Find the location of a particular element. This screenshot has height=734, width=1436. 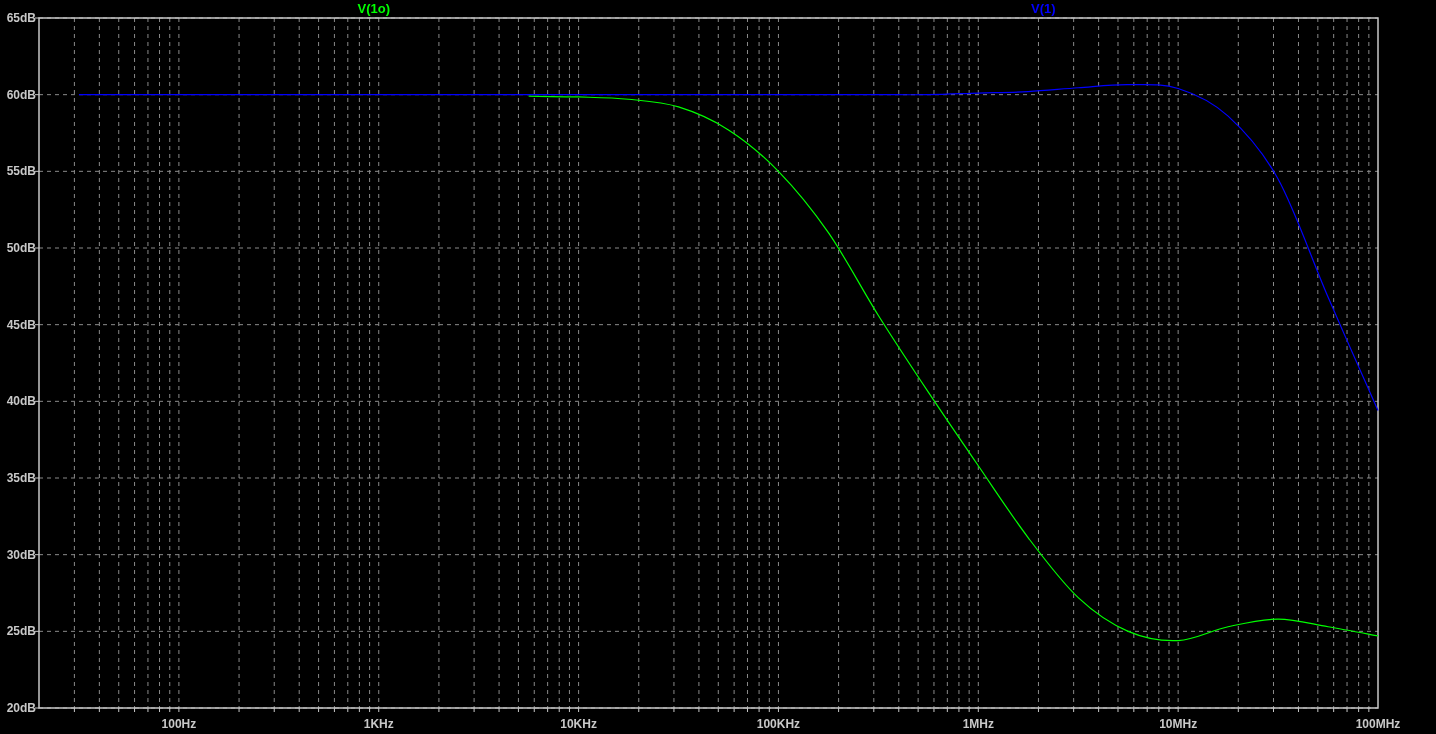

y-axis-label: 50dB is located at coordinates (21, 248).